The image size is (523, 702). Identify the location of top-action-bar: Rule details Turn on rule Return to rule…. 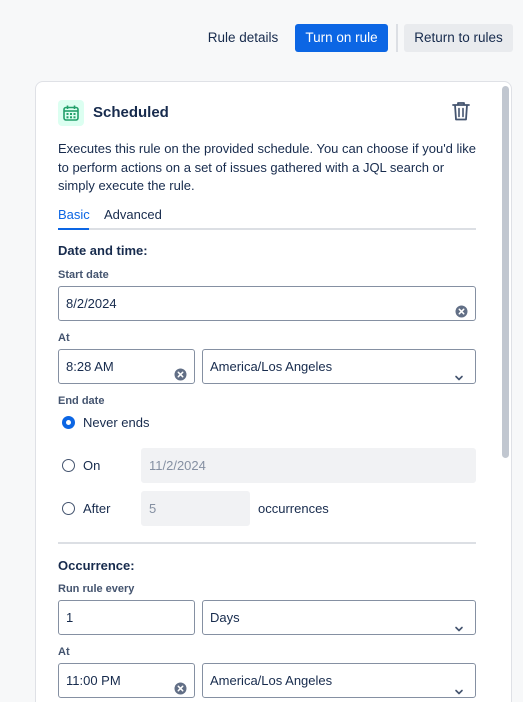
(261, 38).